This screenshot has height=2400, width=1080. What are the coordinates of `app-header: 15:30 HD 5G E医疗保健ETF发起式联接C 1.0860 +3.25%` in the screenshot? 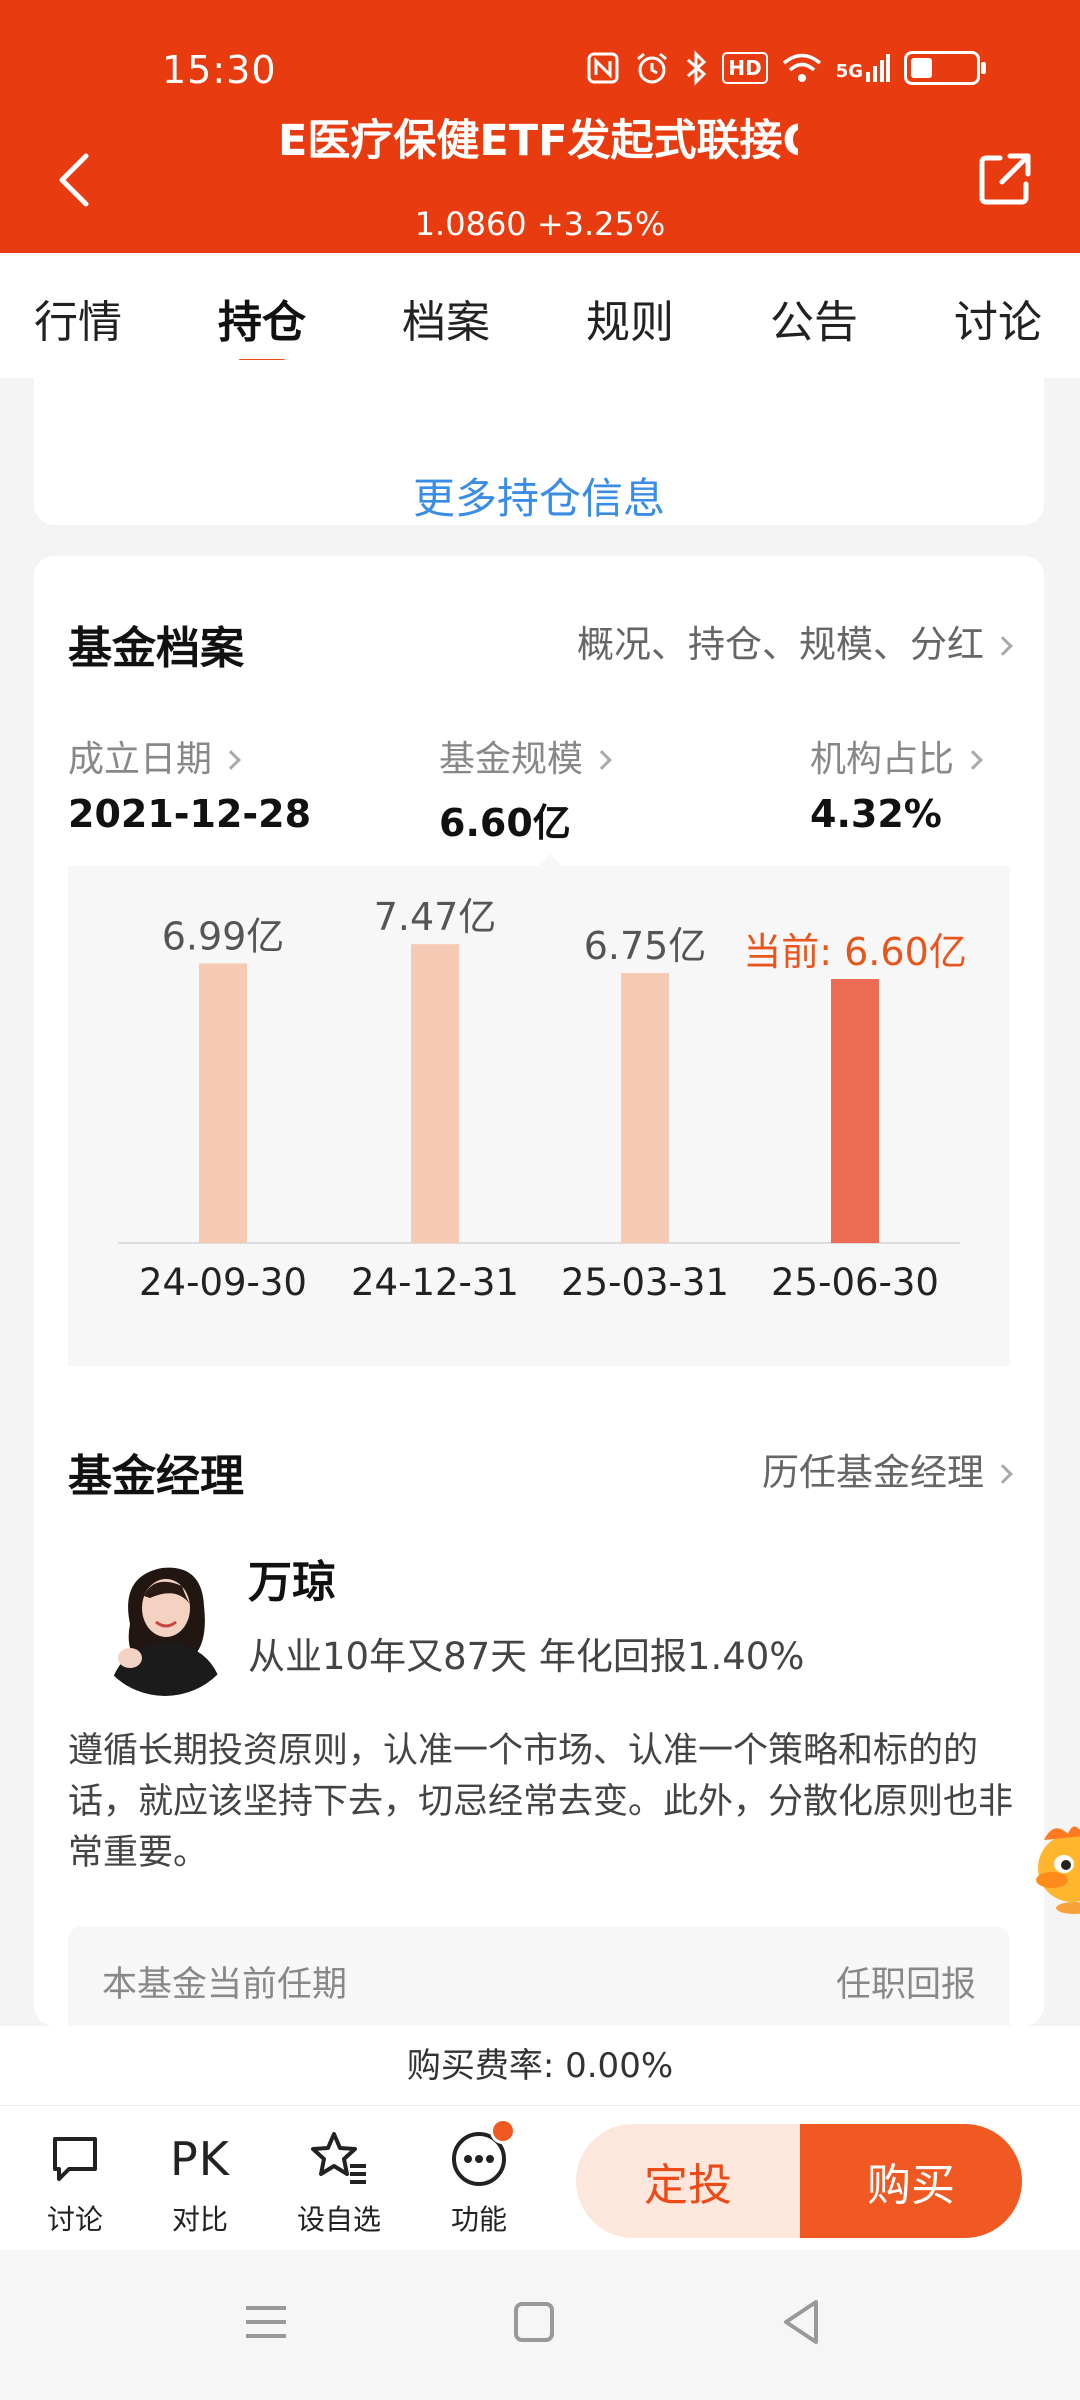 It's located at (540, 126).